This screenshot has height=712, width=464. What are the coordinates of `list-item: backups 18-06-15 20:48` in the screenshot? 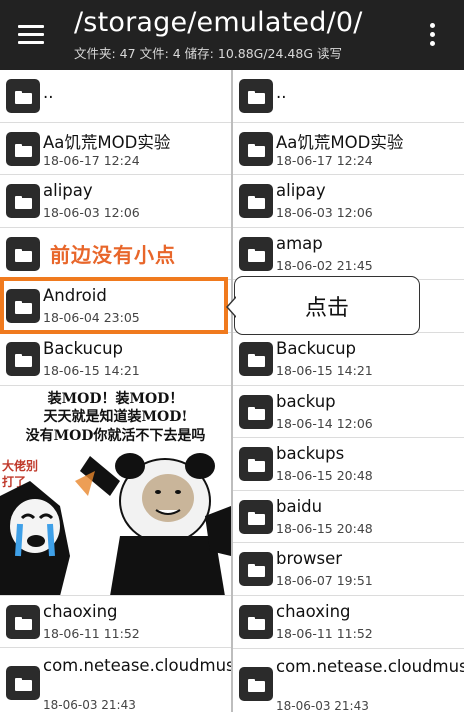 It's located at (348, 464).